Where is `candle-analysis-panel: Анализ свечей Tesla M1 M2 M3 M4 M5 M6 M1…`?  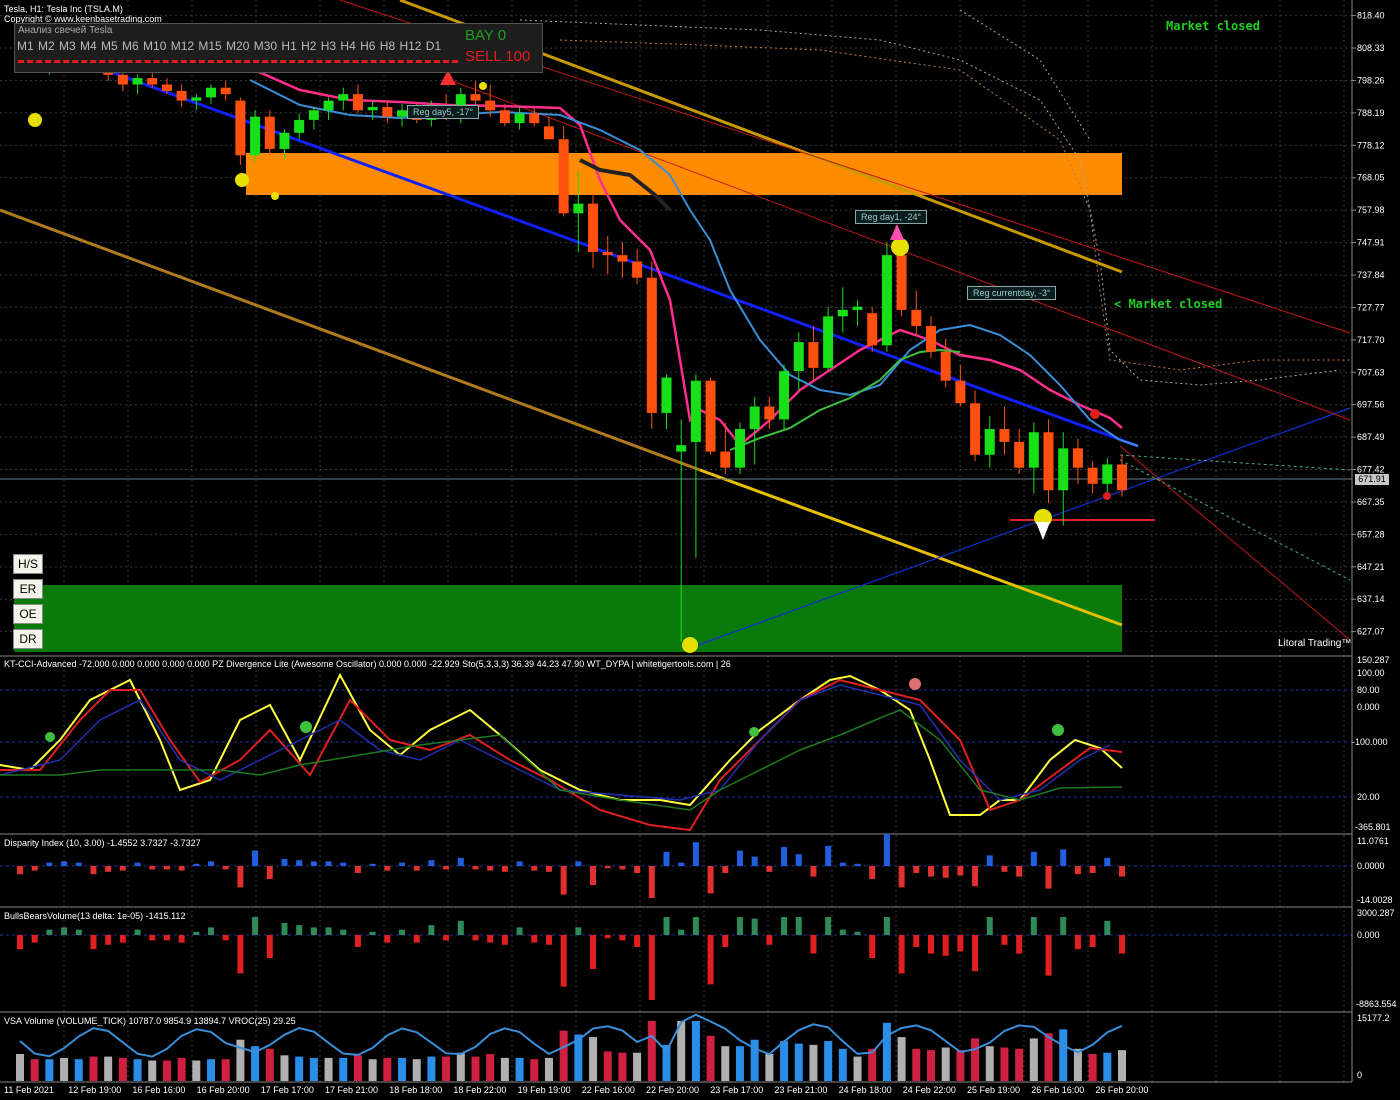 candle-analysis-panel: Анализ свечей Tesla M1 M2 M3 M4 M5 M6 M1… is located at coordinates (278, 48).